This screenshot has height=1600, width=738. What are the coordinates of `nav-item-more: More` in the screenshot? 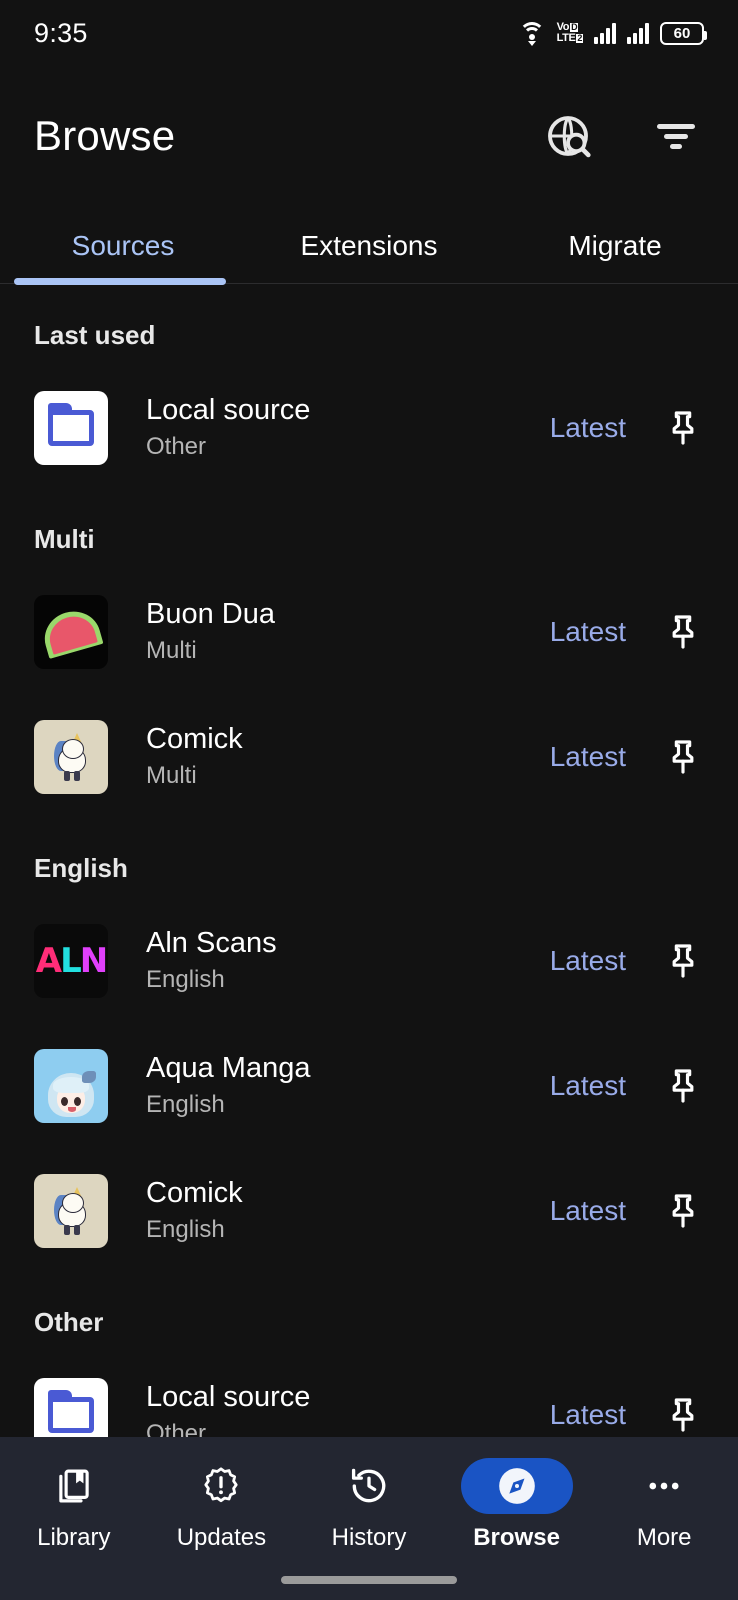 It's located at (664, 1499).